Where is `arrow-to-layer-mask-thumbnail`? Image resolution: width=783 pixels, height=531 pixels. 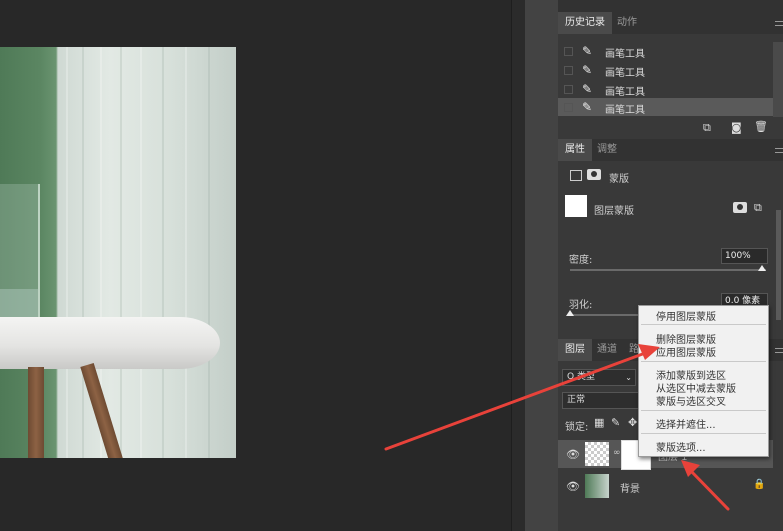
arrow-to-layer-mask-thumbnail is located at coordinates (705, 485).